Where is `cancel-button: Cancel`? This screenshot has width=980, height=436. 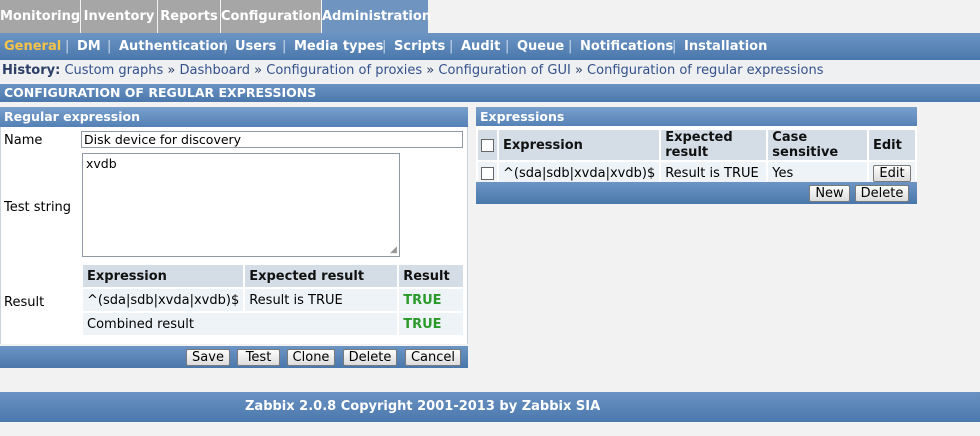 cancel-button: Cancel is located at coordinates (433, 357).